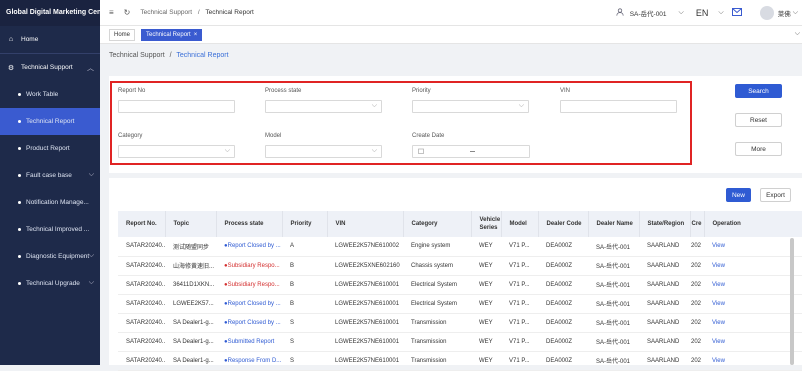 Image resolution: width=802 pixels, height=371 pixels. I want to click on col-process-state: Process state, so click(249, 224).